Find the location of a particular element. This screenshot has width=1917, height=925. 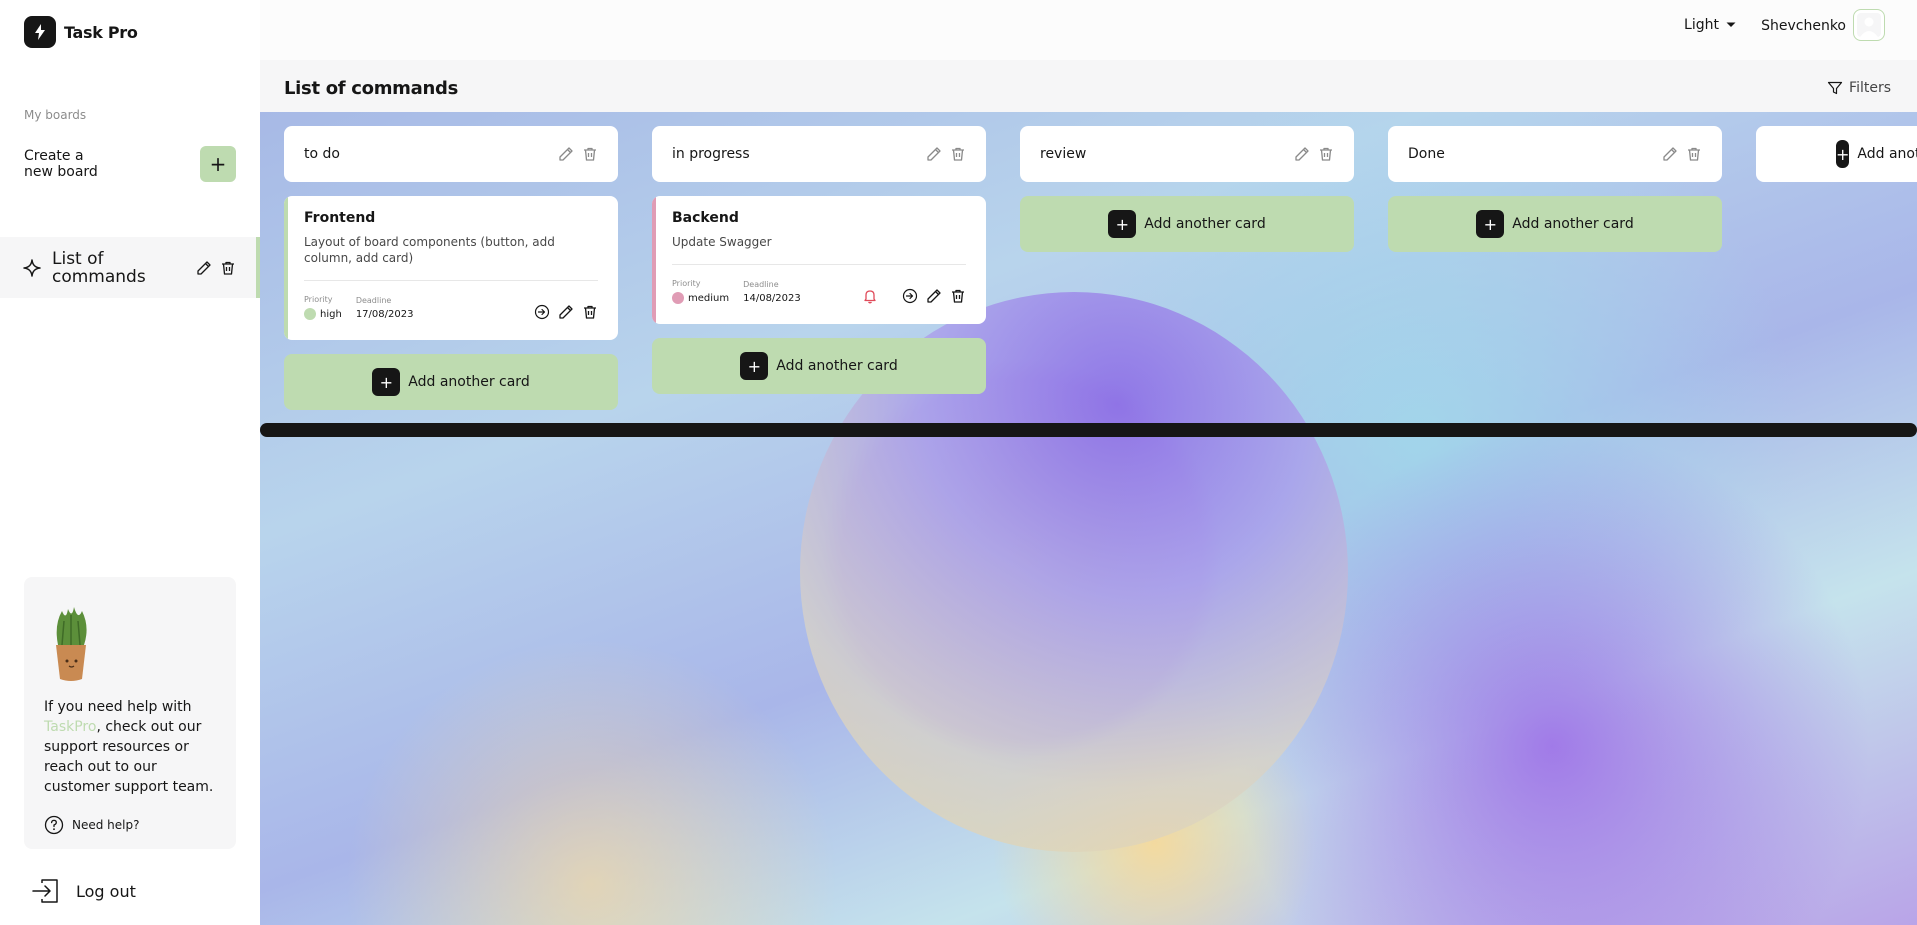

lightning-icon is located at coordinates (40, 32).